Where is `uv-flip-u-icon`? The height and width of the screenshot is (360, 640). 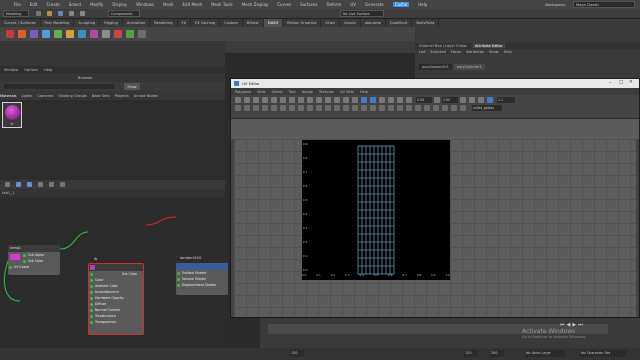 uv-flip-u-icon is located at coordinates (274, 100).